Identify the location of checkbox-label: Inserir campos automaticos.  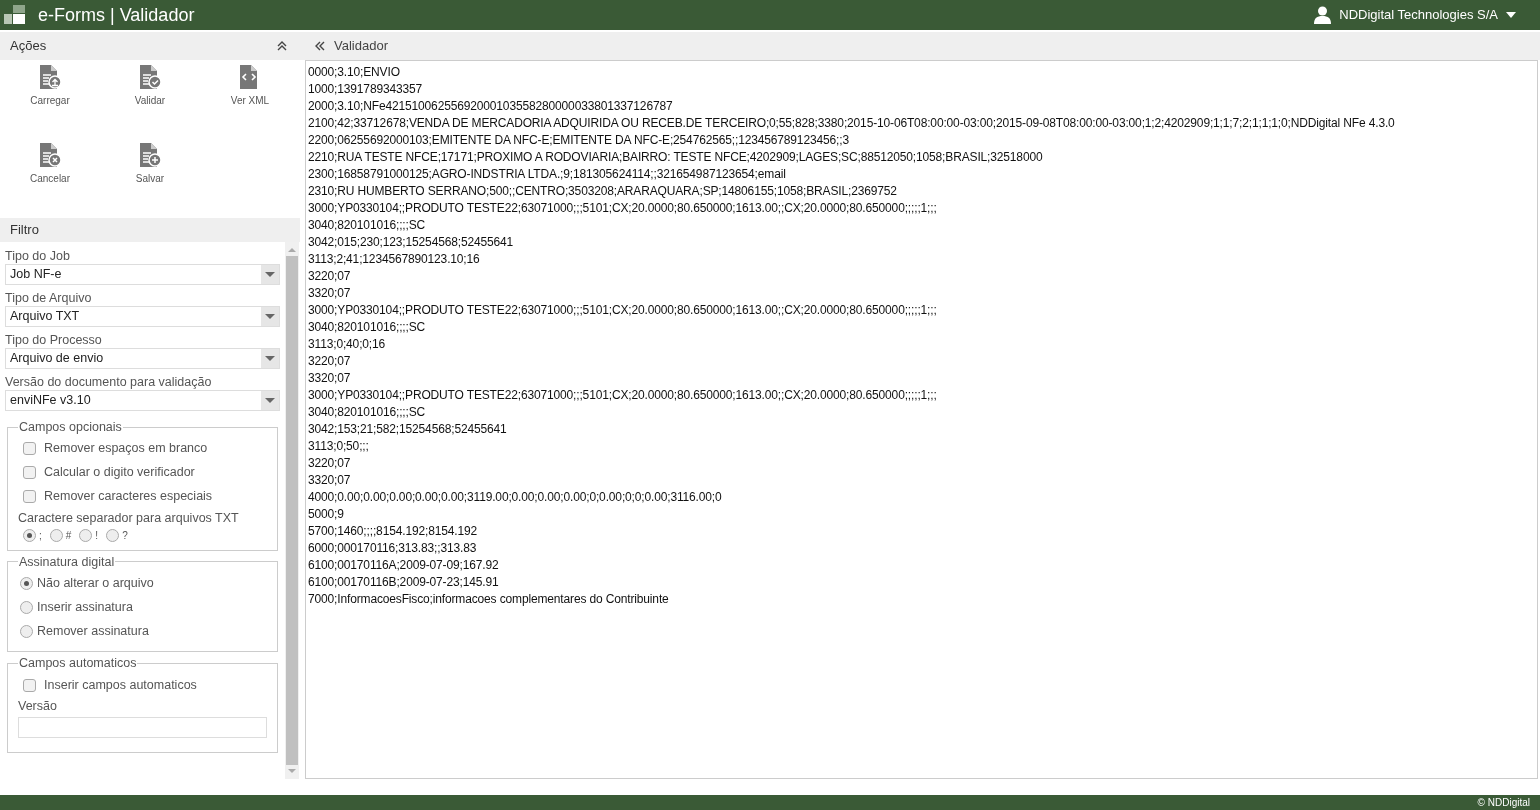
(120, 685).